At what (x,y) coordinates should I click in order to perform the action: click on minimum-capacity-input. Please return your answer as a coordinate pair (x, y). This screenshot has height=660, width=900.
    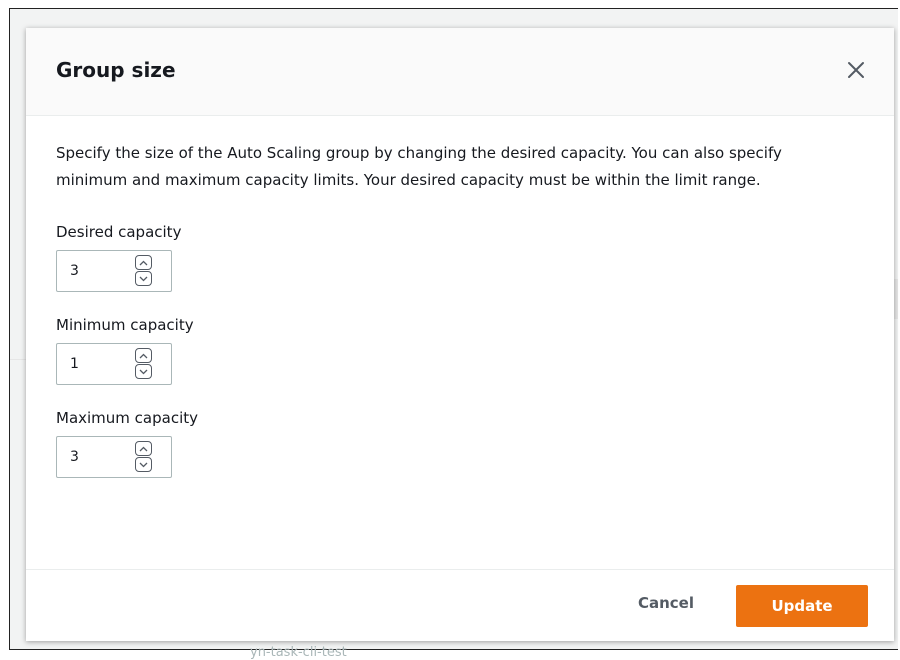
    Looking at the image, I should click on (93, 364).